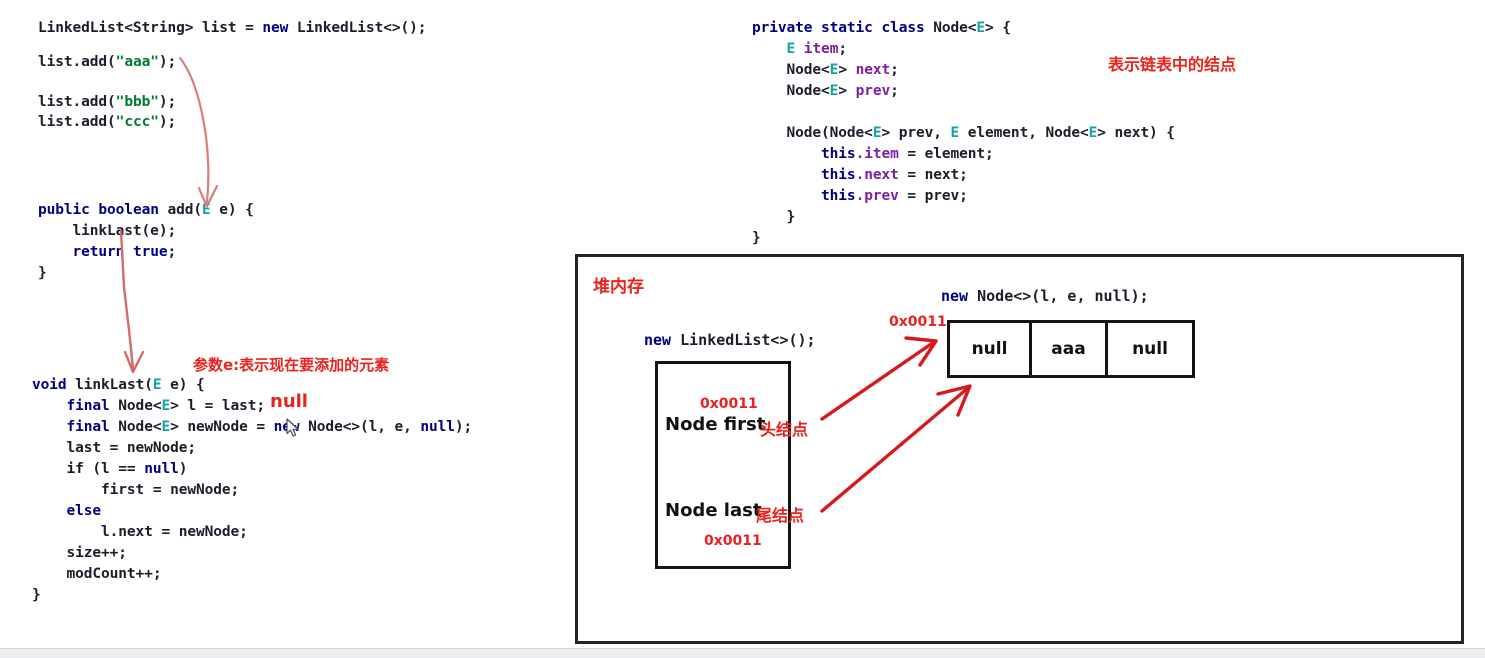 The height and width of the screenshot is (658, 1485). I want to click on literal-quote-close-ccc: ", so click(154, 122).